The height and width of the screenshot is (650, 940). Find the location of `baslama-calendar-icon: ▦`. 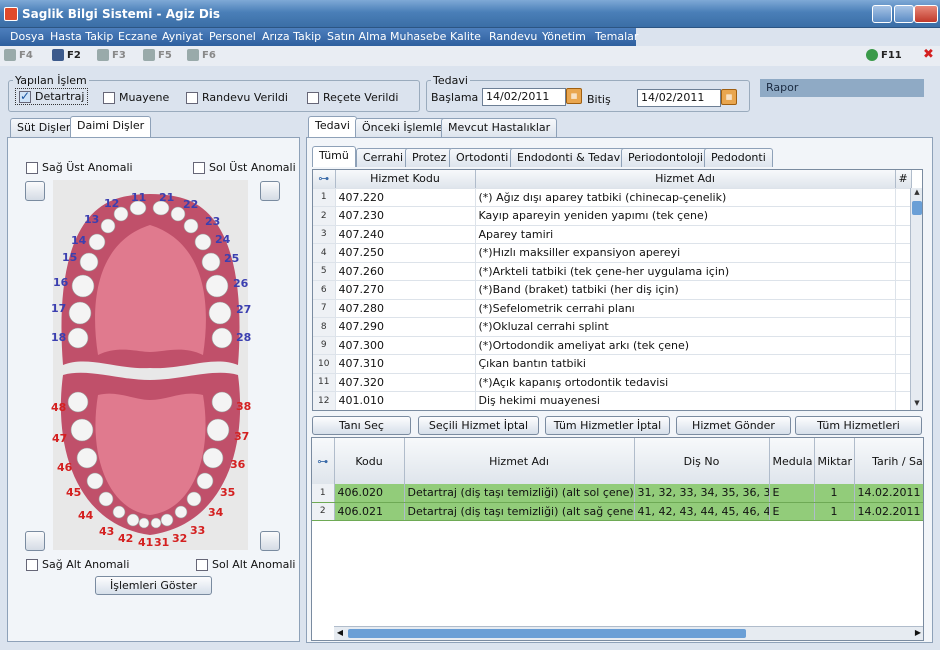

baslama-calendar-icon: ▦ is located at coordinates (574, 96).